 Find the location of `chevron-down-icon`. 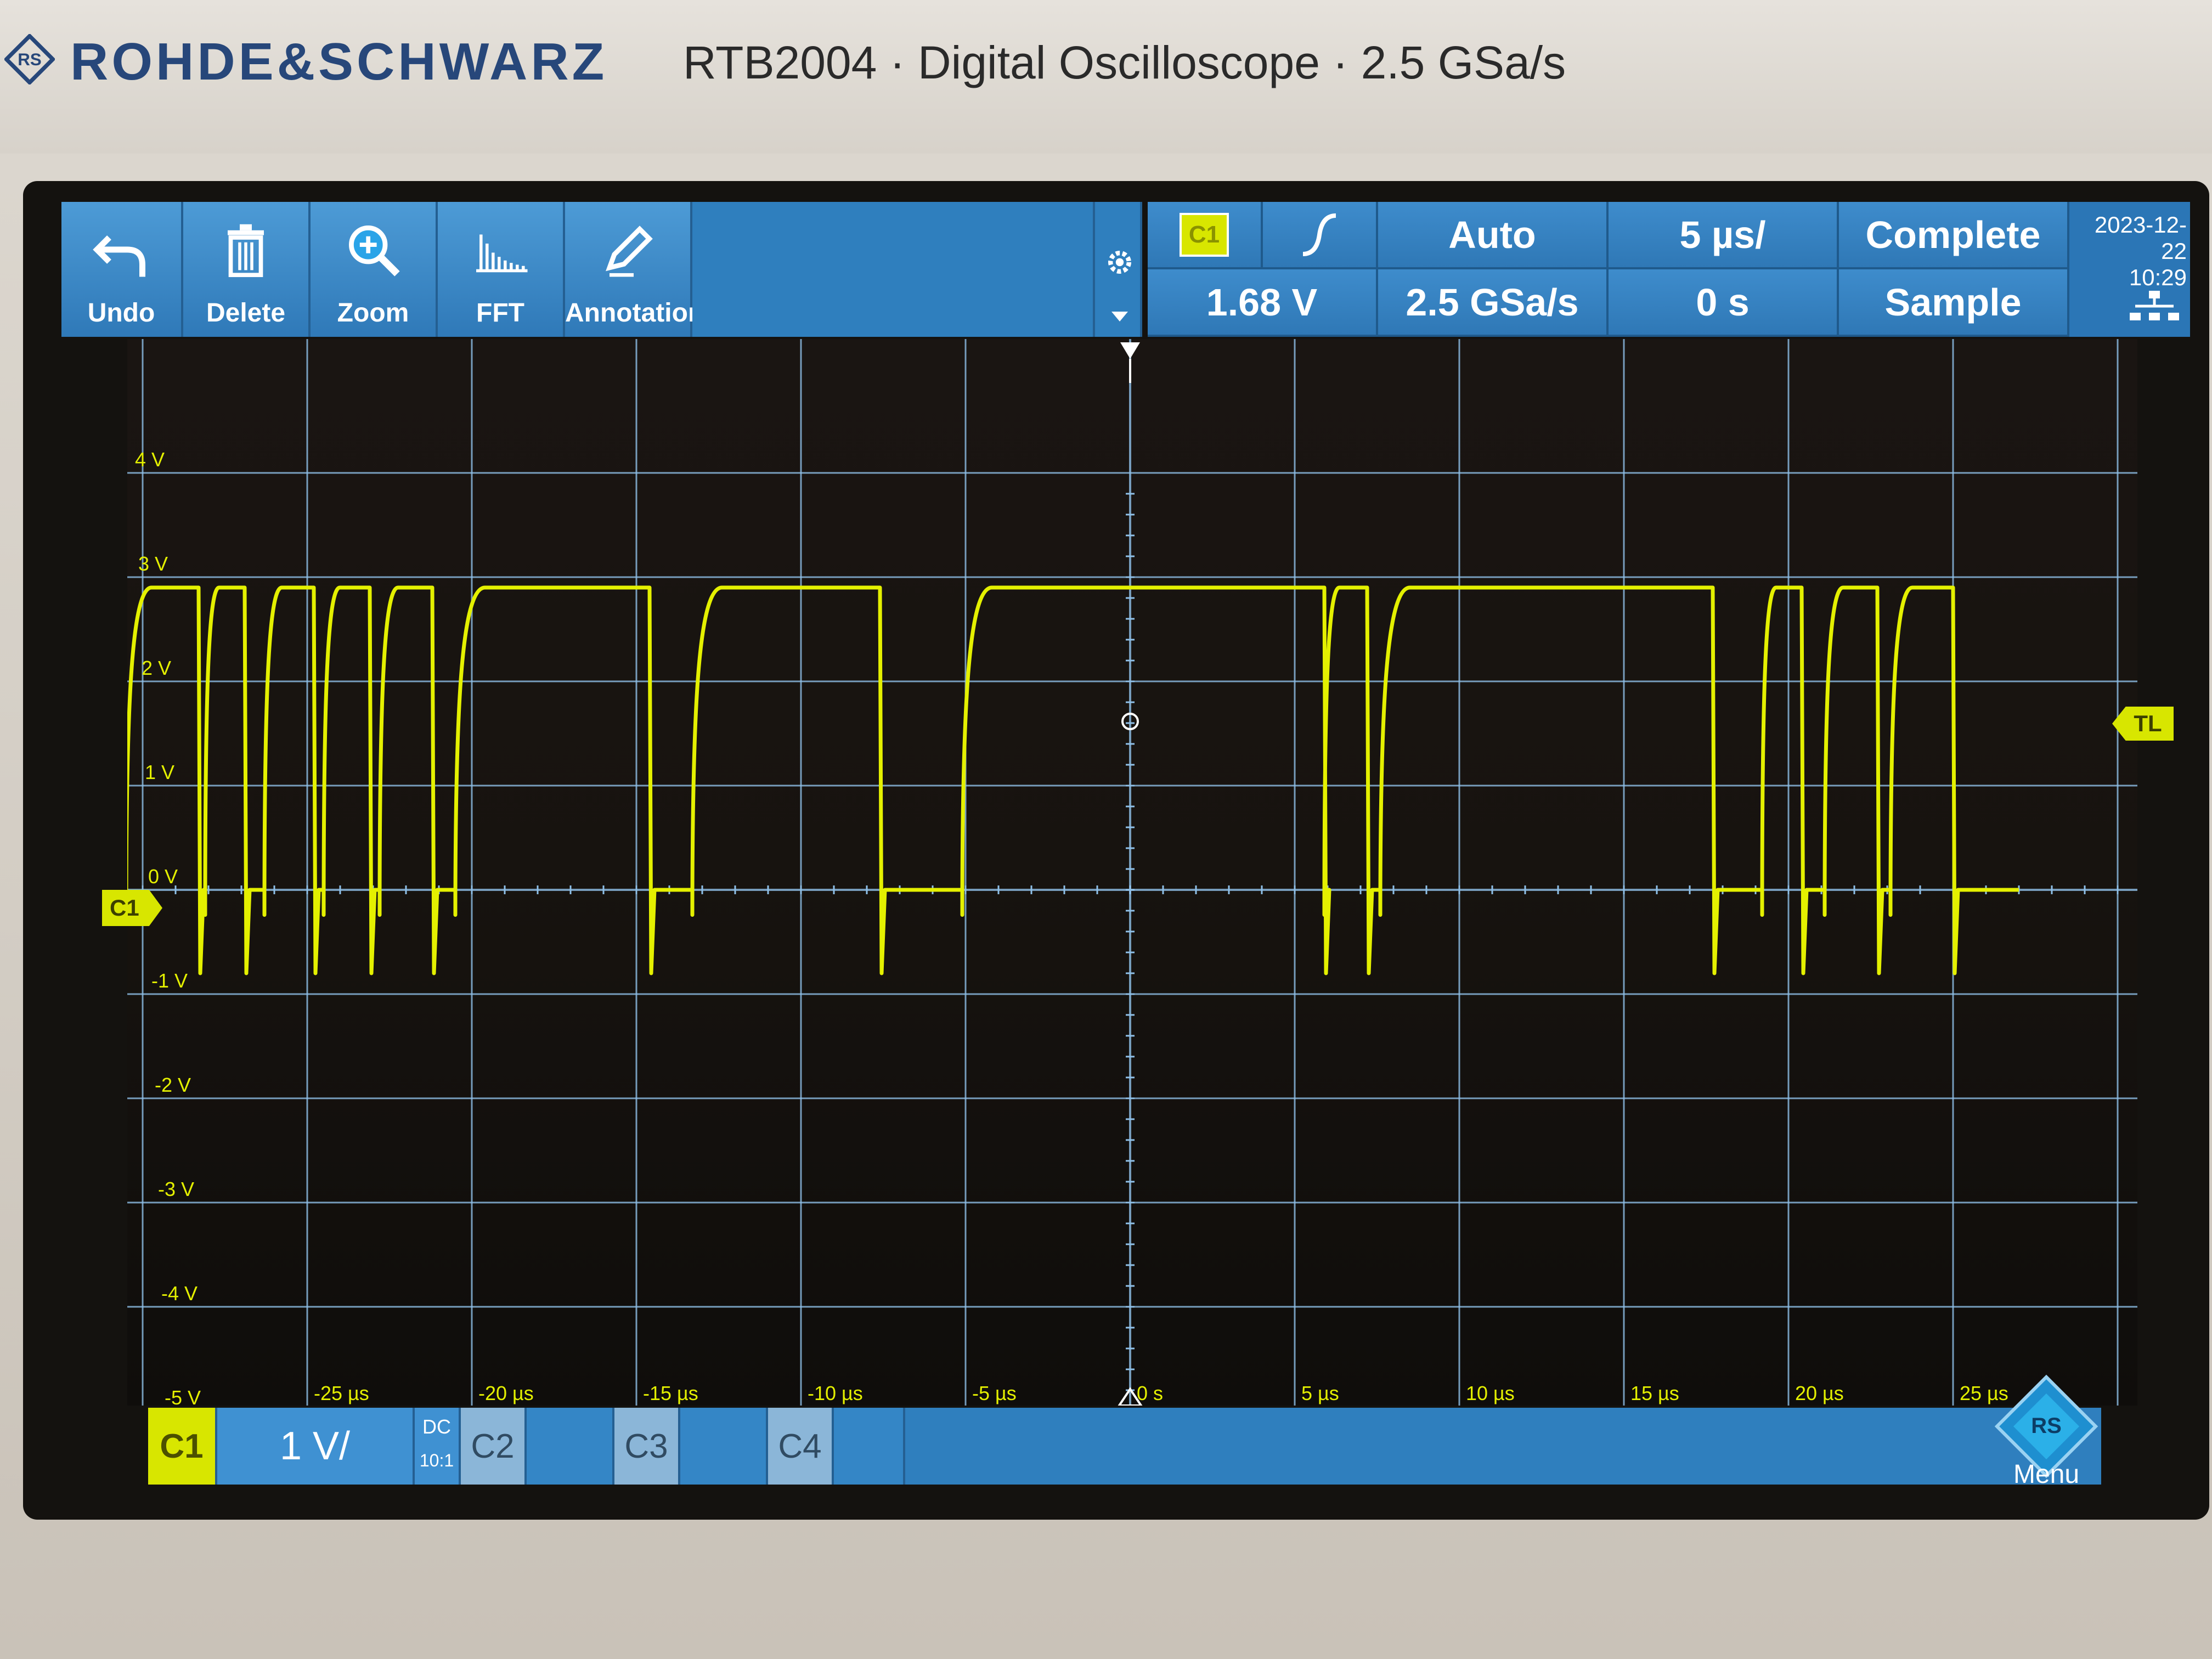

chevron-down-icon is located at coordinates (1120, 316).